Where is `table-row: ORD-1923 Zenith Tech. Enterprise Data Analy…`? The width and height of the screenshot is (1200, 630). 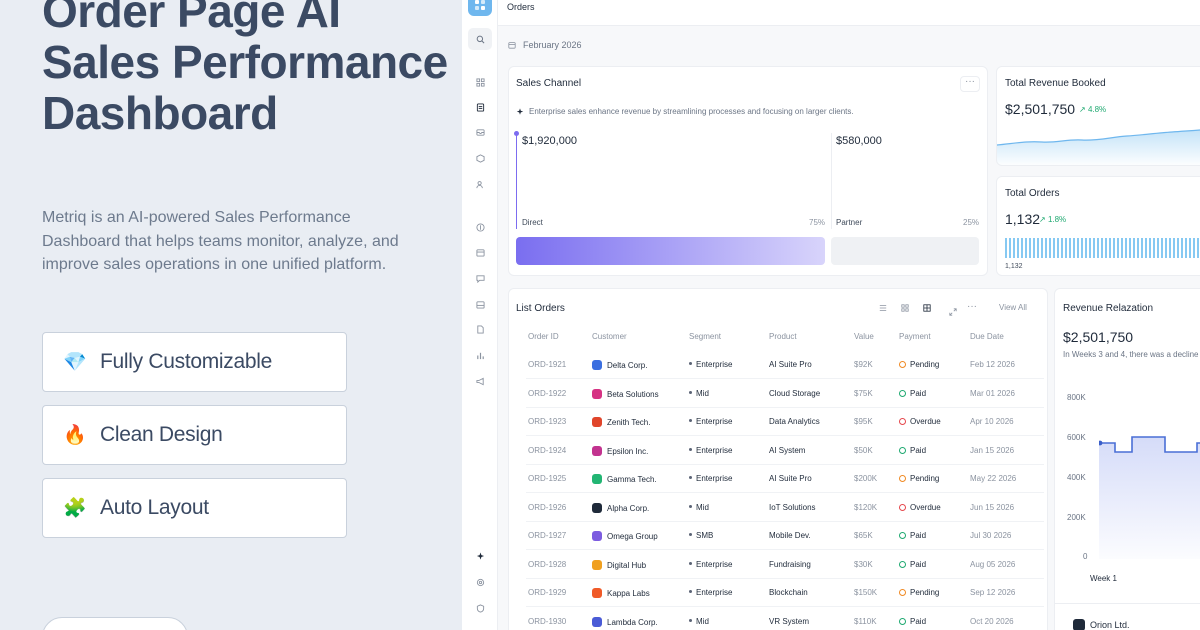 table-row: ORD-1923 Zenith Tech. Enterprise Data Analy… is located at coordinates (785, 422).